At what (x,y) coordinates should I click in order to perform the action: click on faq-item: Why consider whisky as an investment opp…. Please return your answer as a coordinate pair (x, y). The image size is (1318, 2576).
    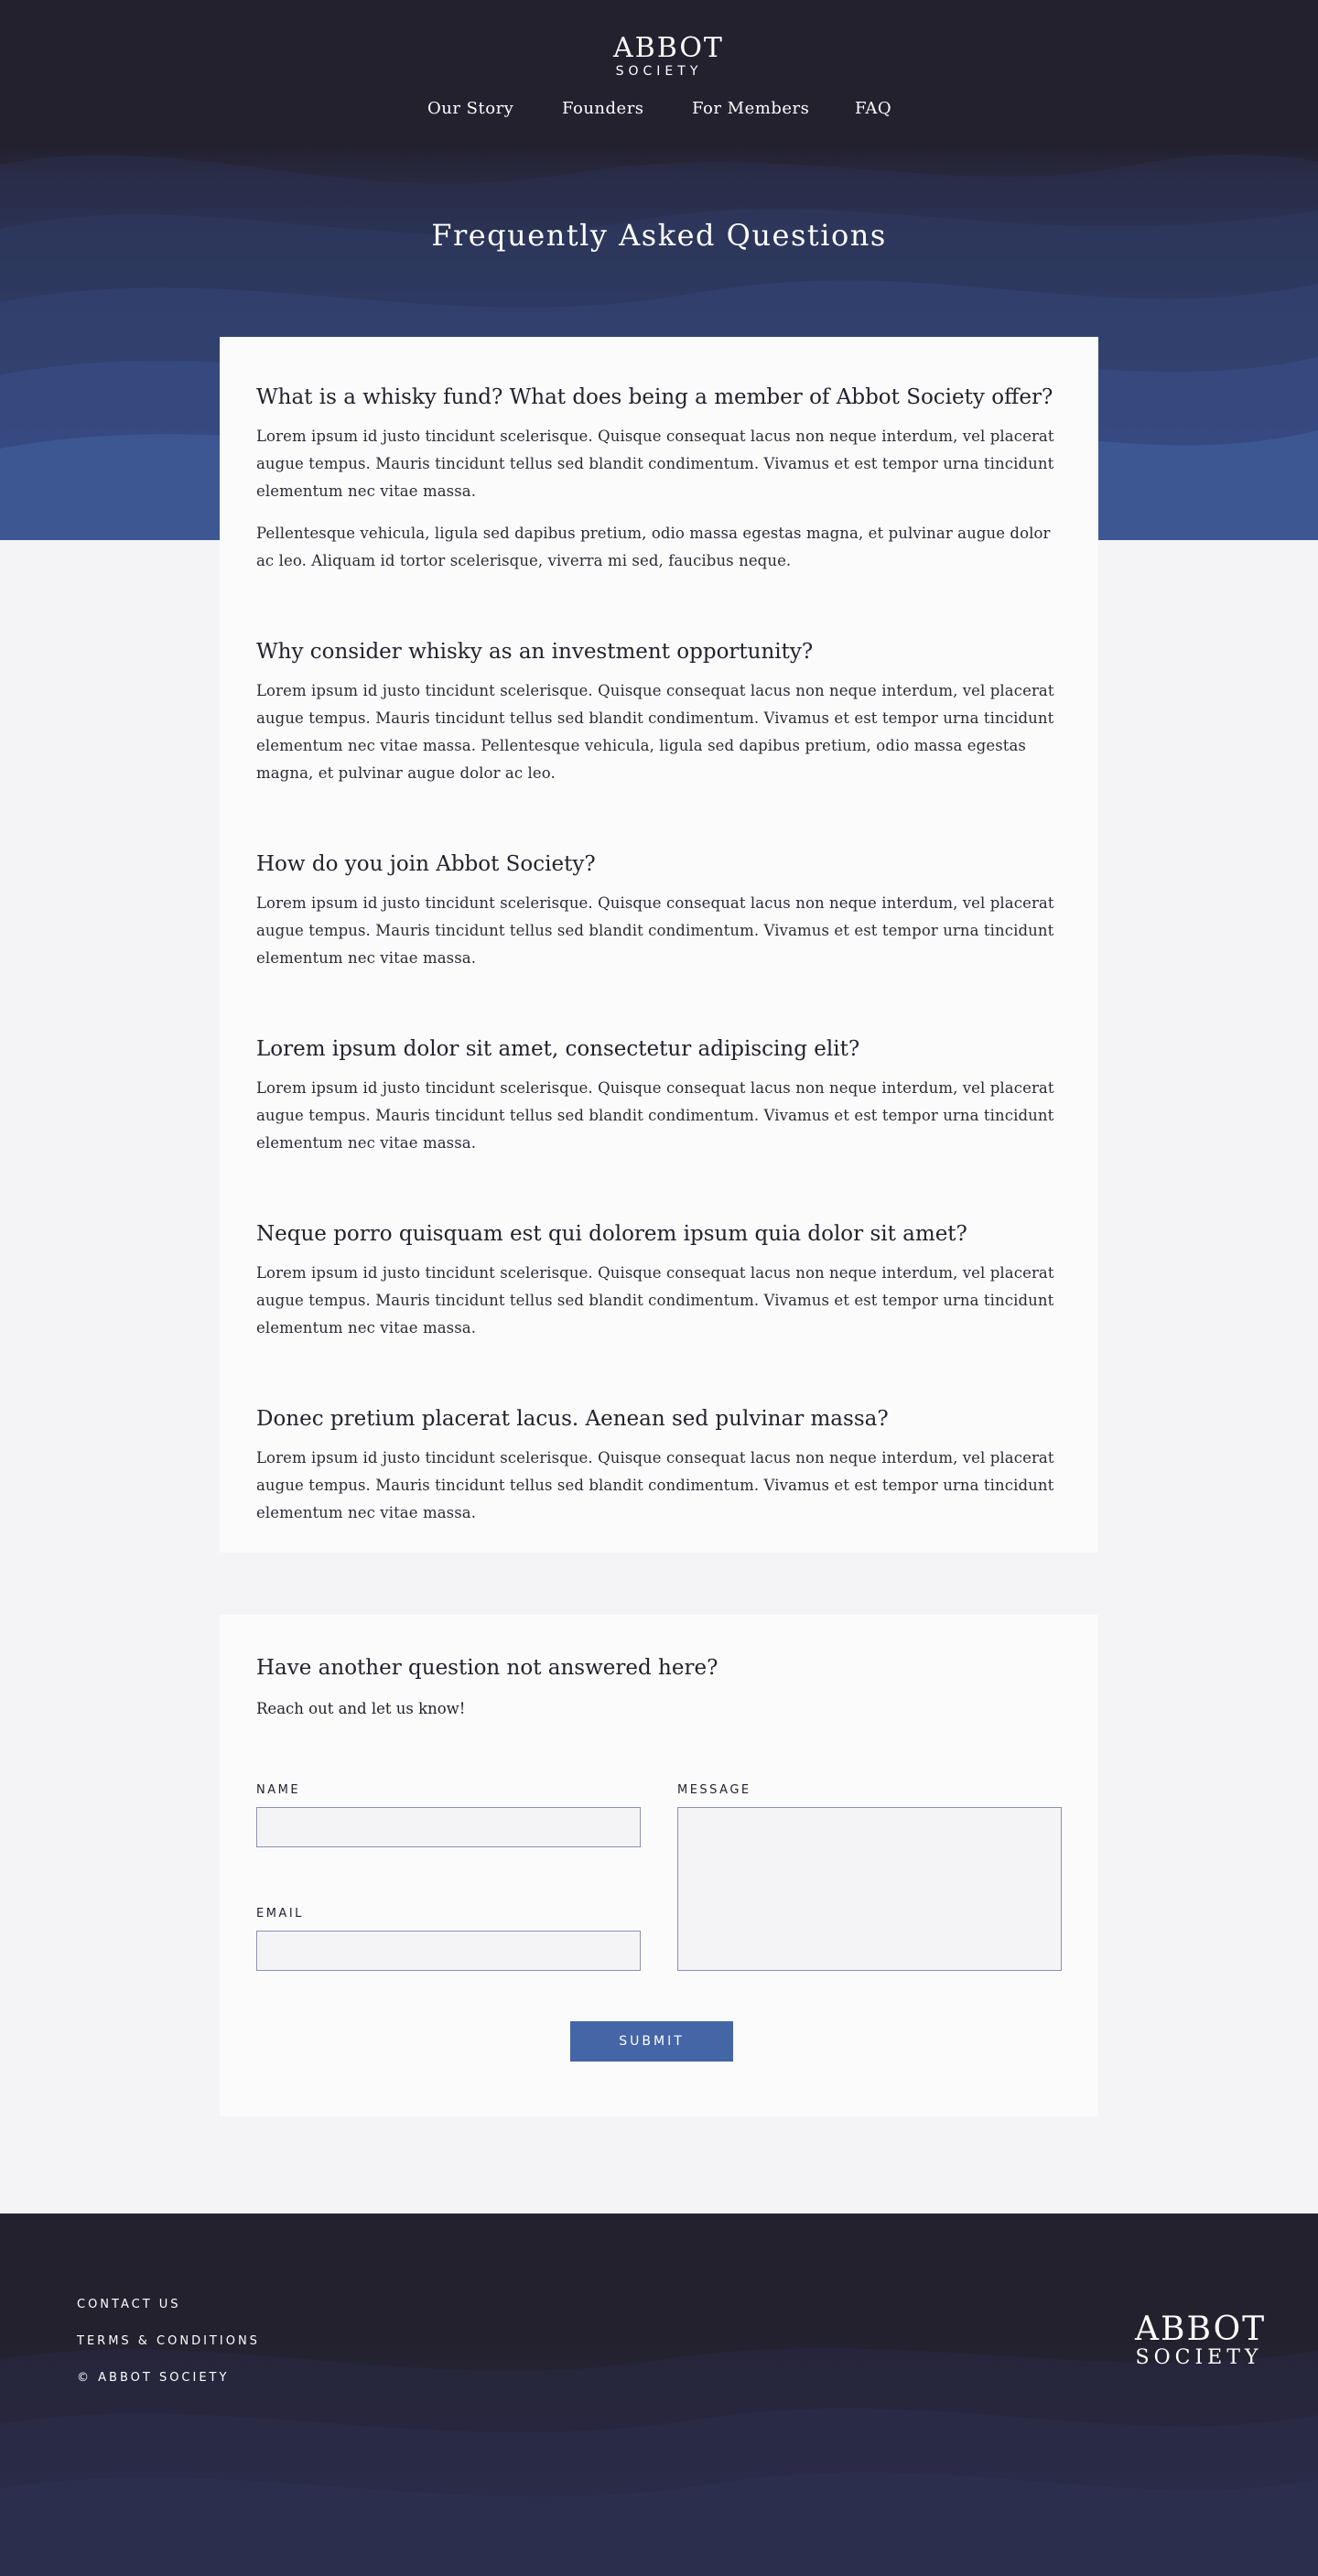
    Looking at the image, I should click on (659, 712).